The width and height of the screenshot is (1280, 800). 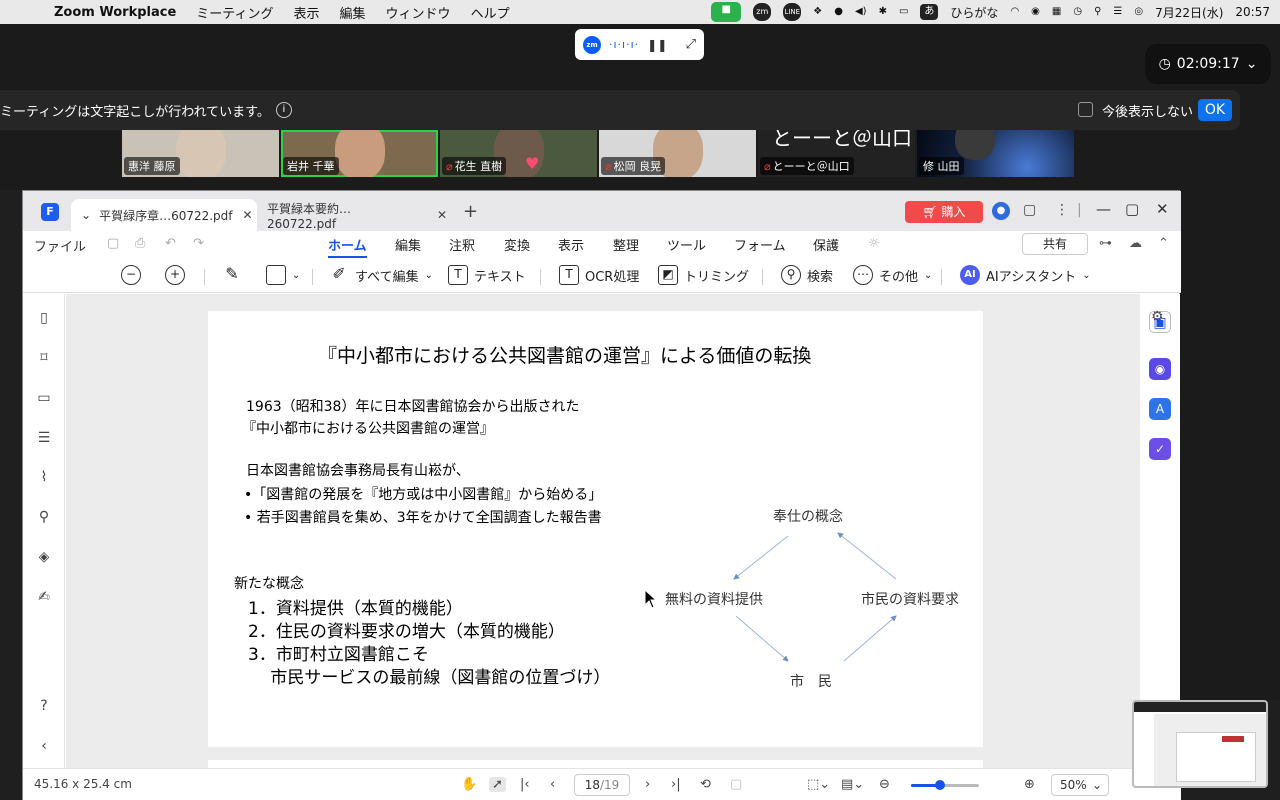 What do you see at coordinates (726, 12) in the screenshot?
I see `zoom-video-status-icon: ■` at bounding box center [726, 12].